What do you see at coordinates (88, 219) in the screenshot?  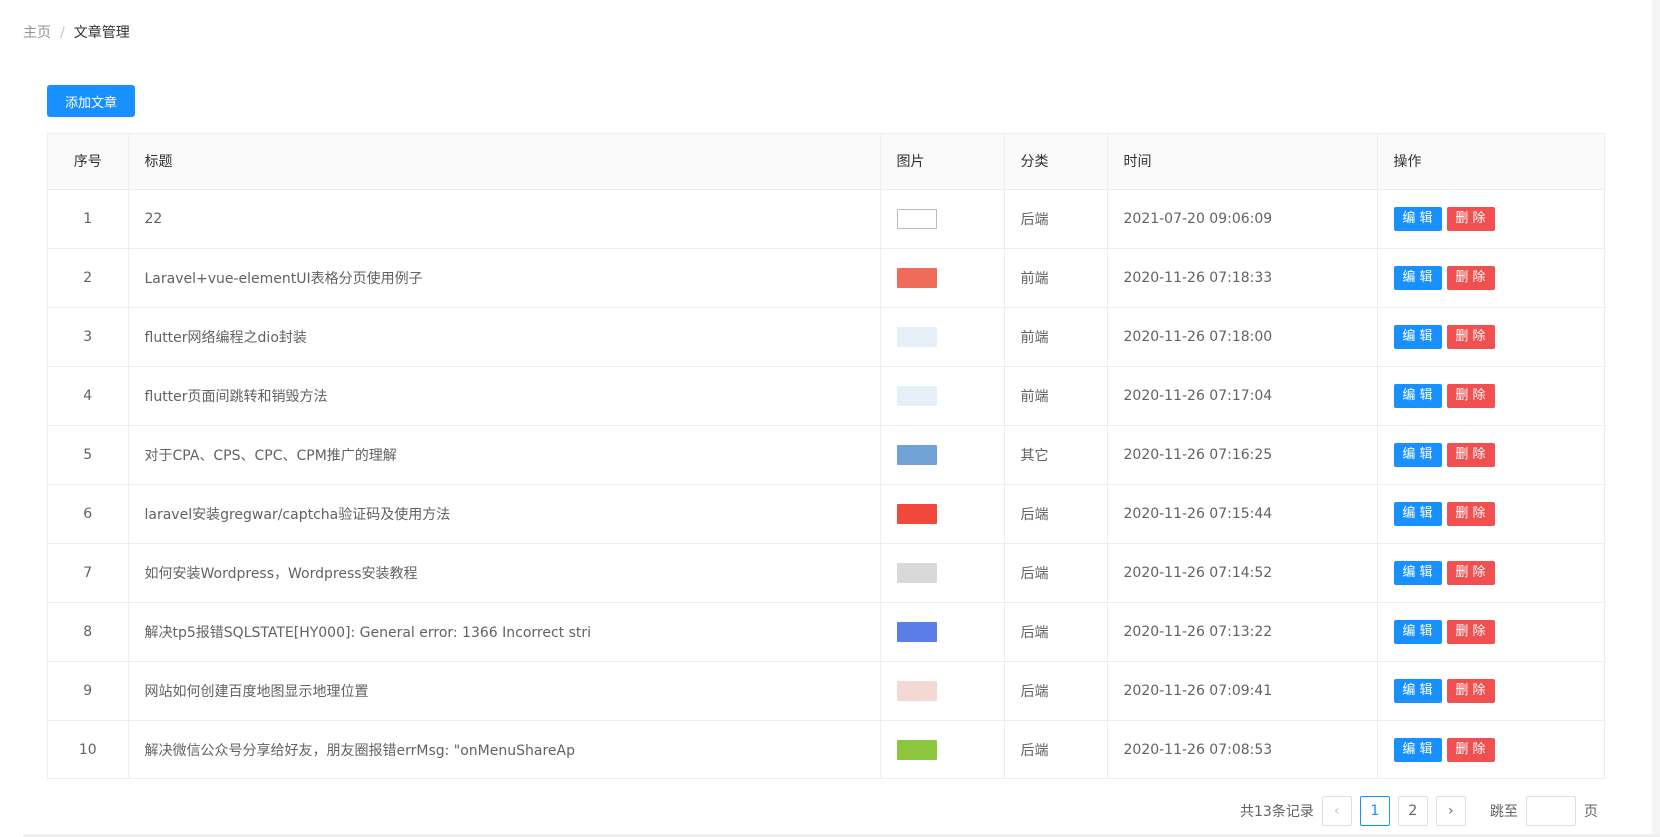 I see `row-index: 1` at bounding box center [88, 219].